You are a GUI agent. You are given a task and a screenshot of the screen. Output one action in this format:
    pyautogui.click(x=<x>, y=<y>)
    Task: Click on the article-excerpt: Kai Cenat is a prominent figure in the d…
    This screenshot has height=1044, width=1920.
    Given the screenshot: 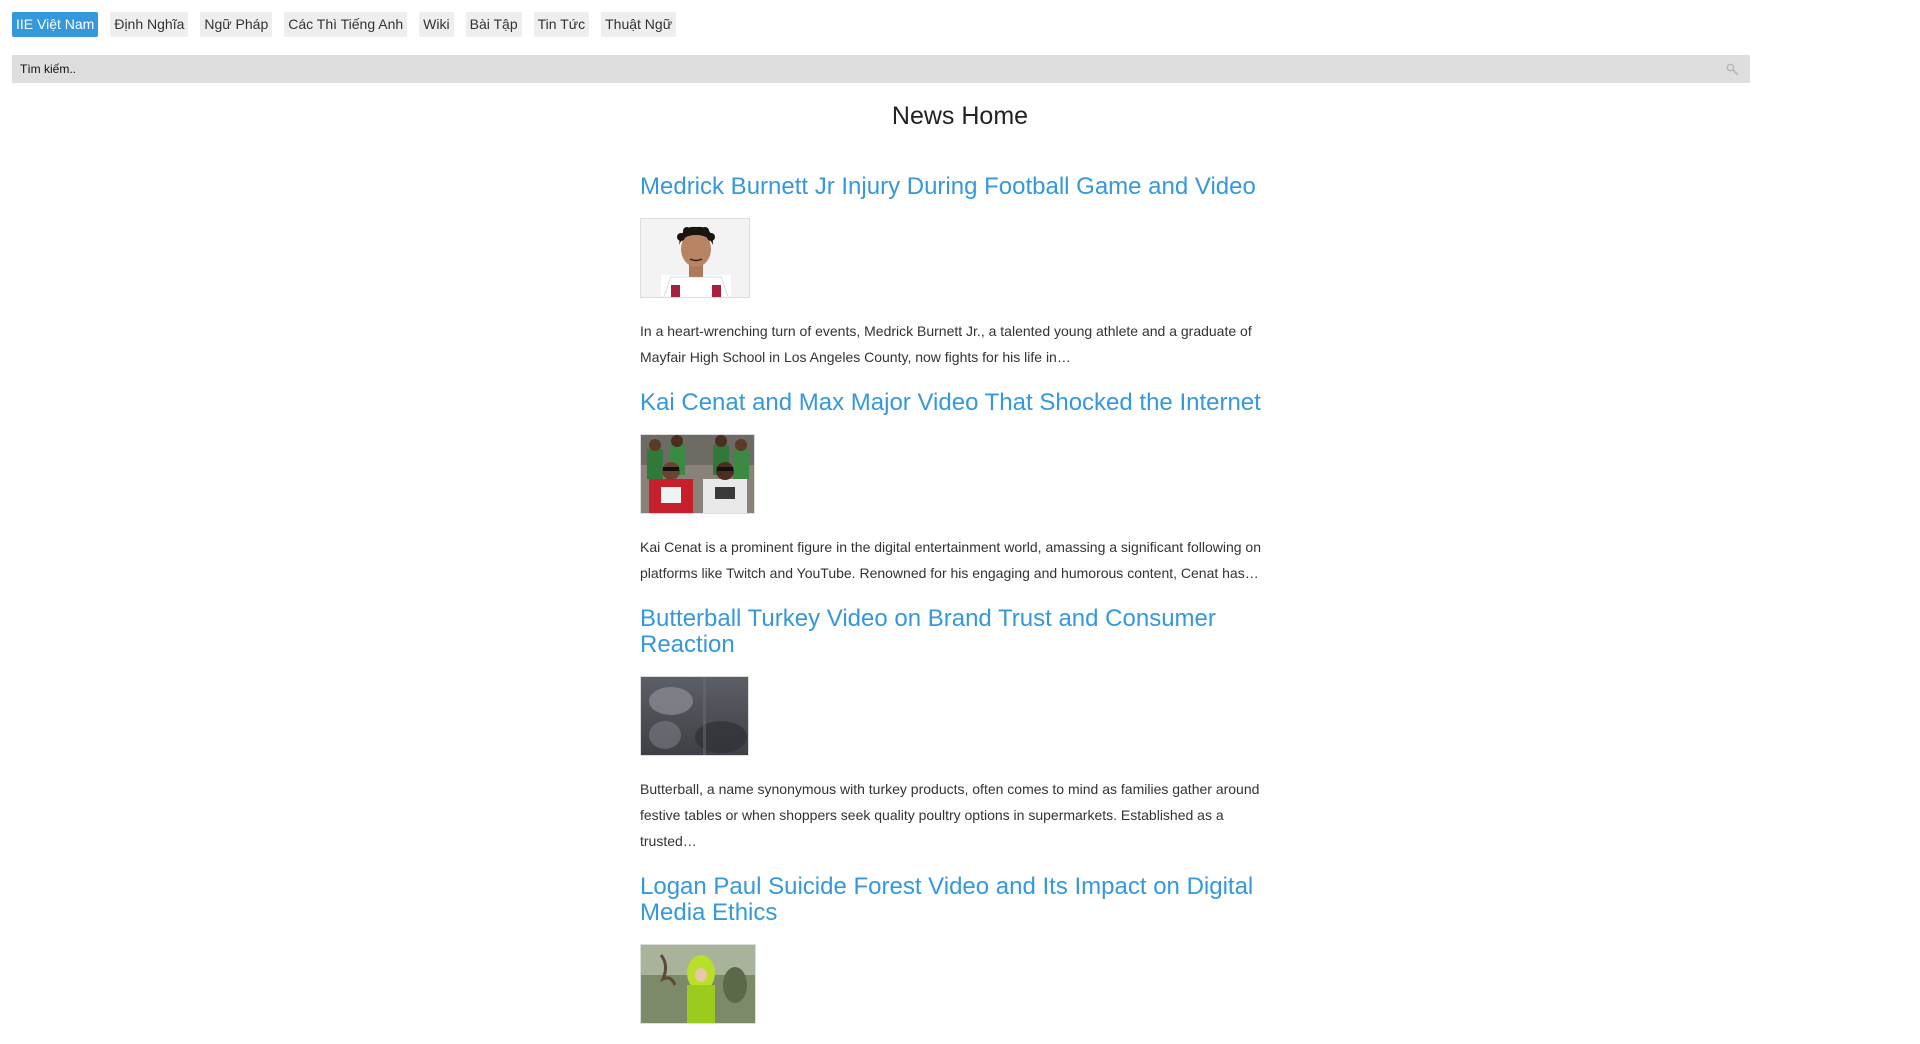 What is the action you would take?
    pyautogui.click(x=951, y=560)
    